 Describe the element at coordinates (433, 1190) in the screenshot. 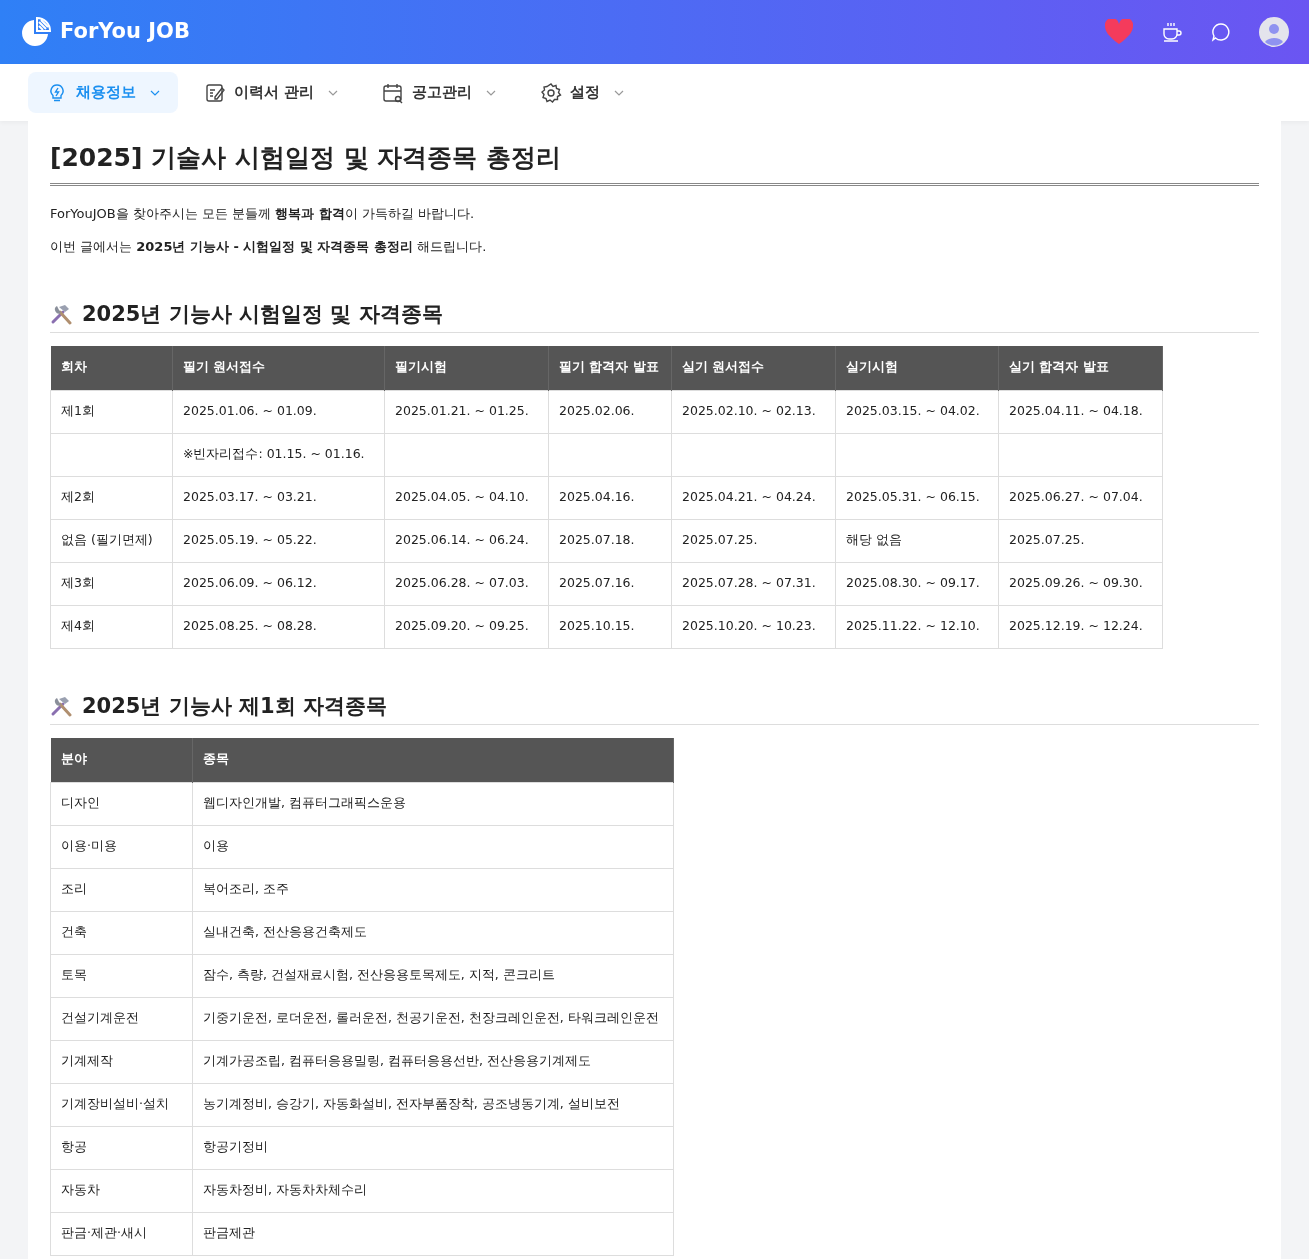

I see `table-cell: 자동차정비, 자동차차체수리` at that location.